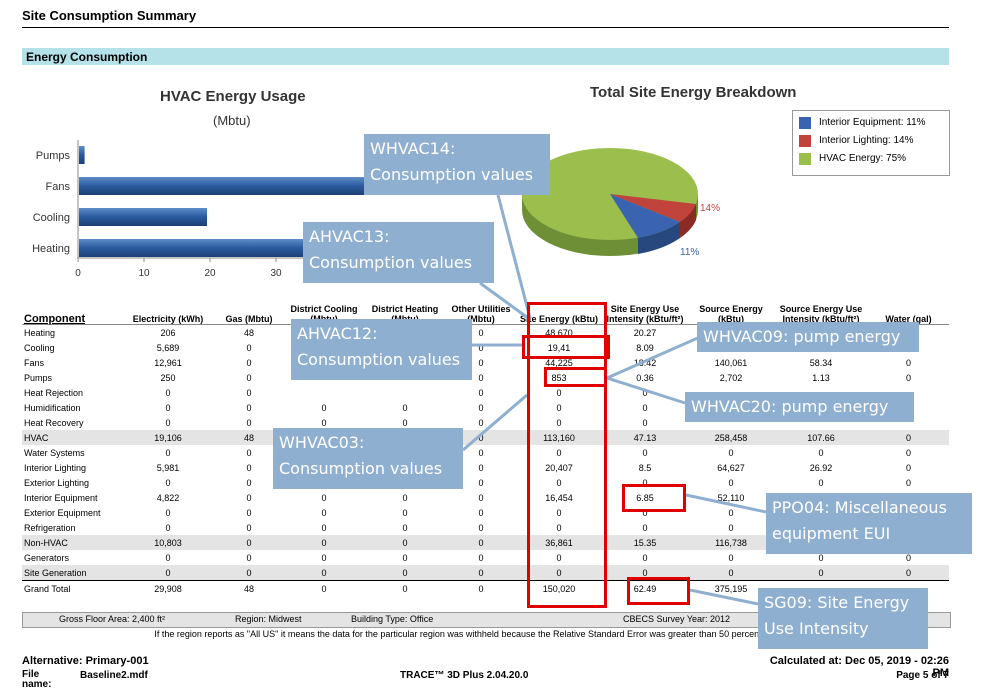  Describe the element at coordinates (724, 597) in the screenshot. I see `connector-sg09` at that location.